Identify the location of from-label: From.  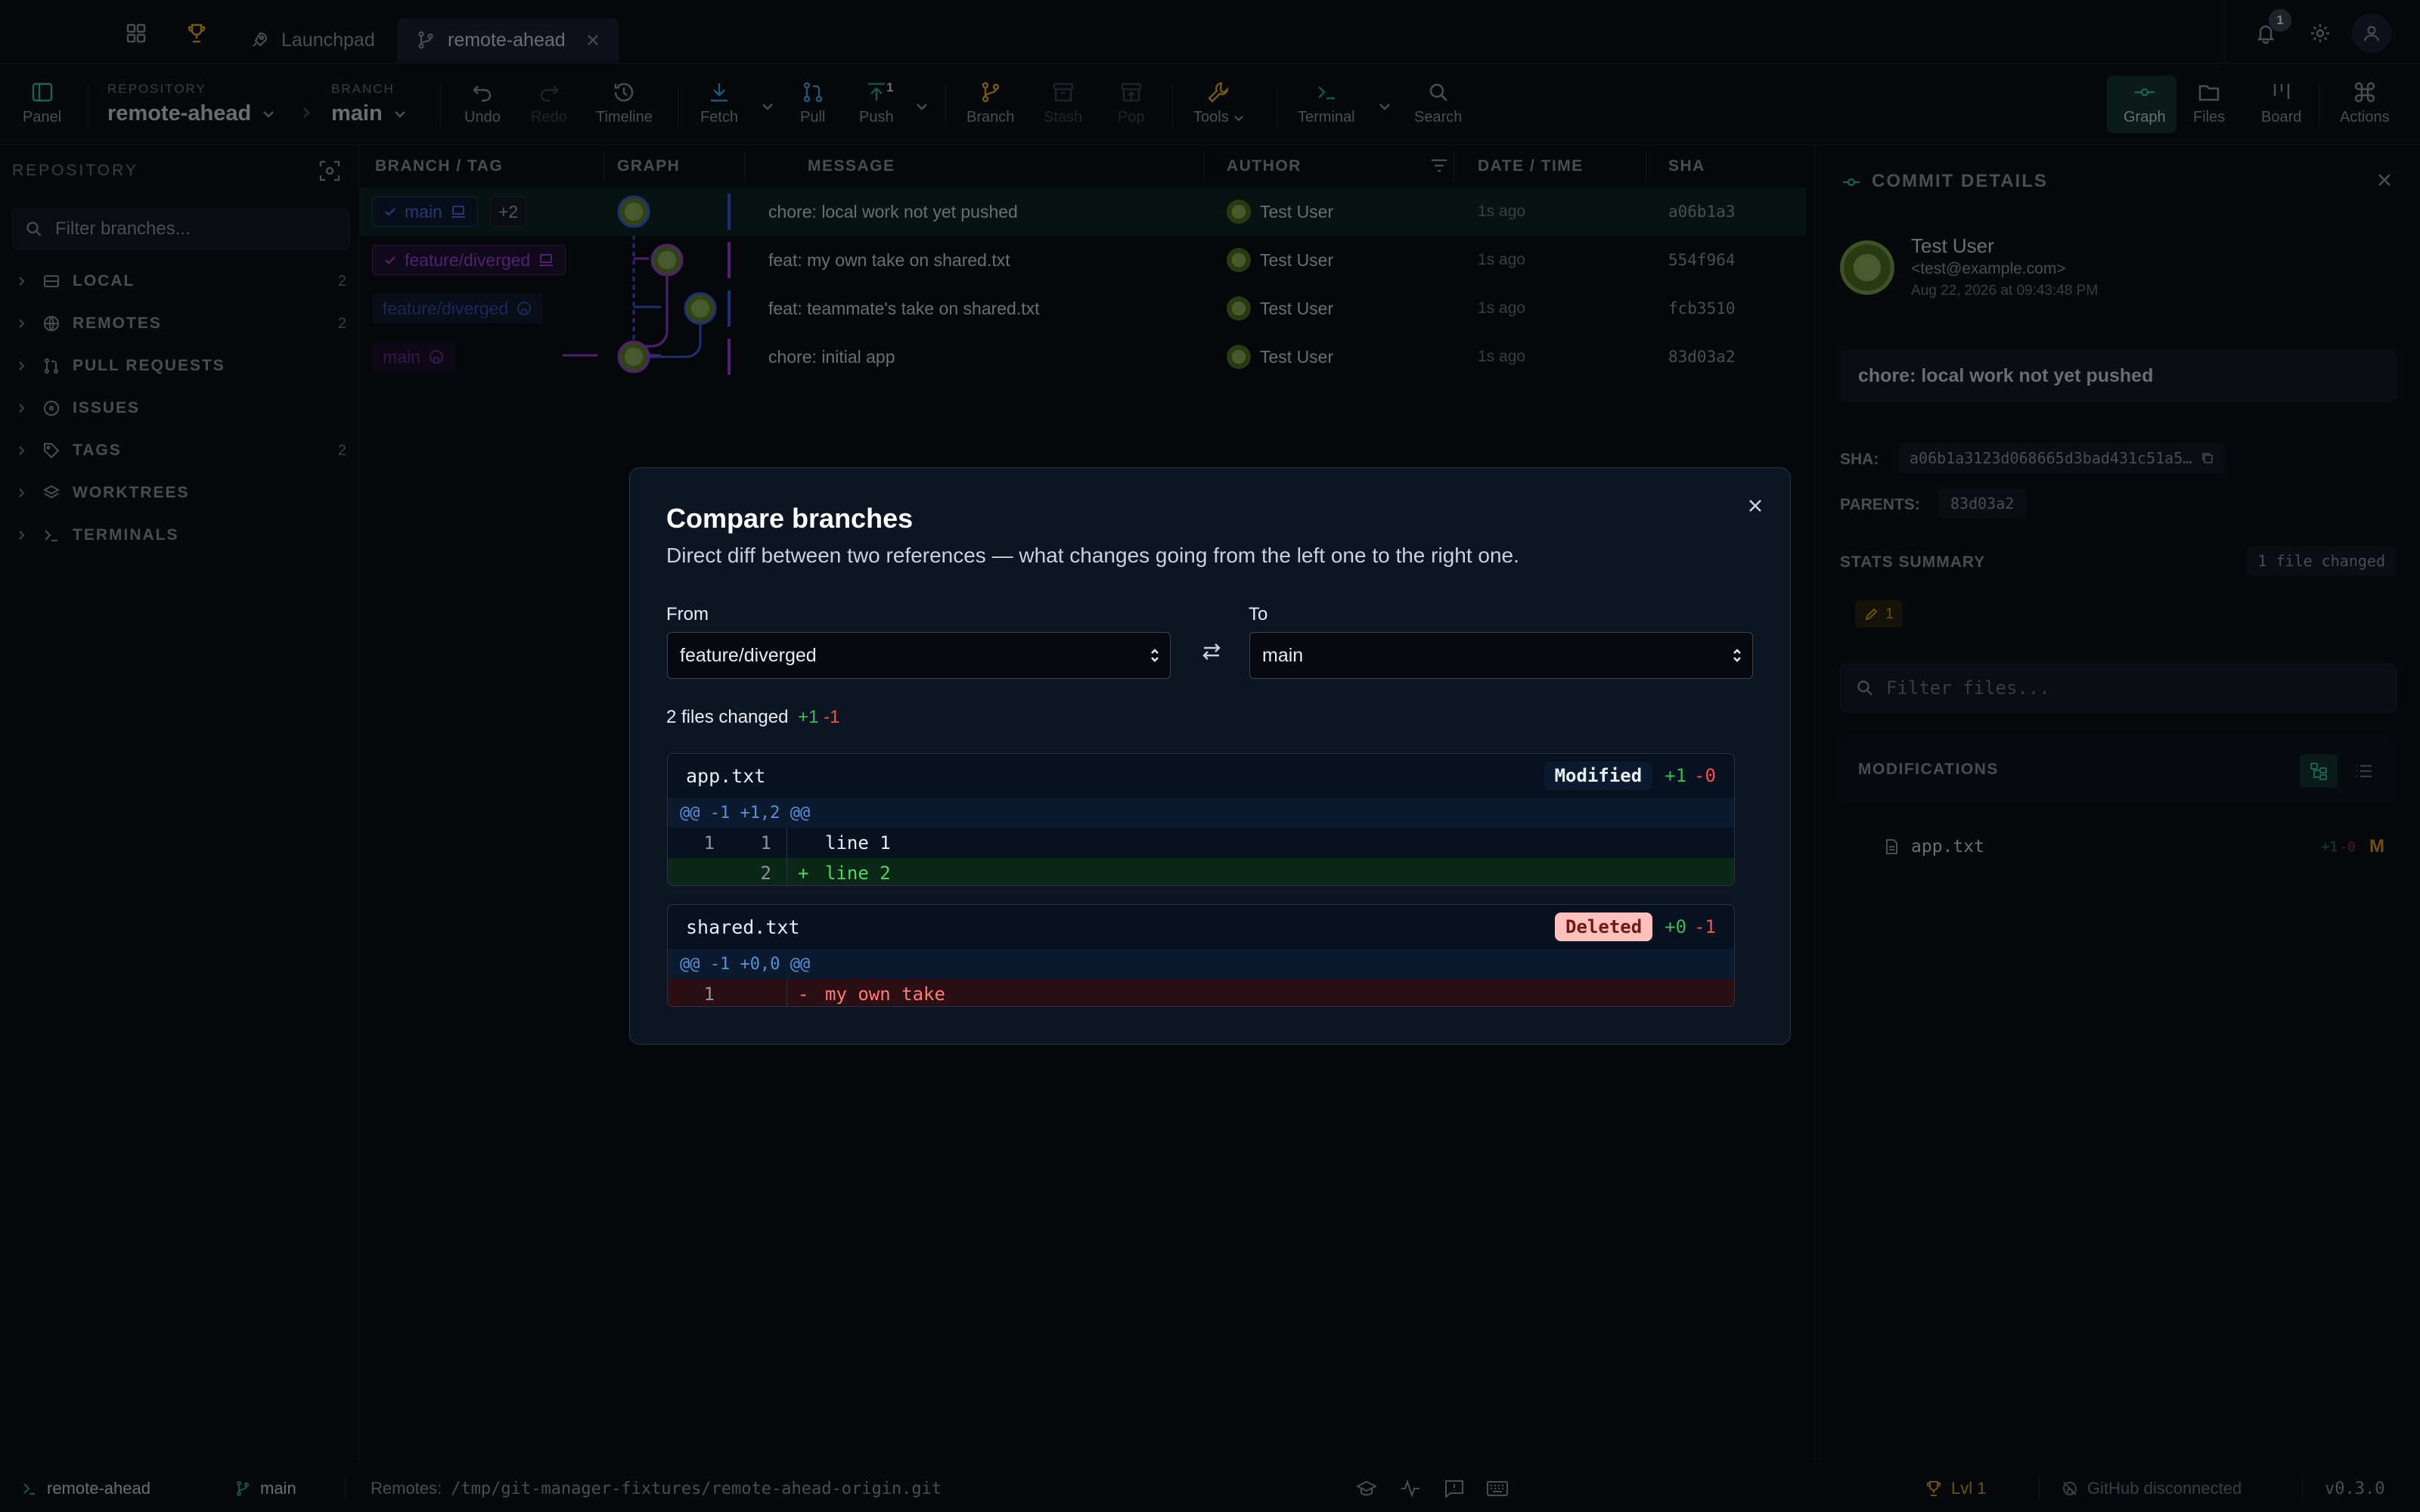
(687, 614).